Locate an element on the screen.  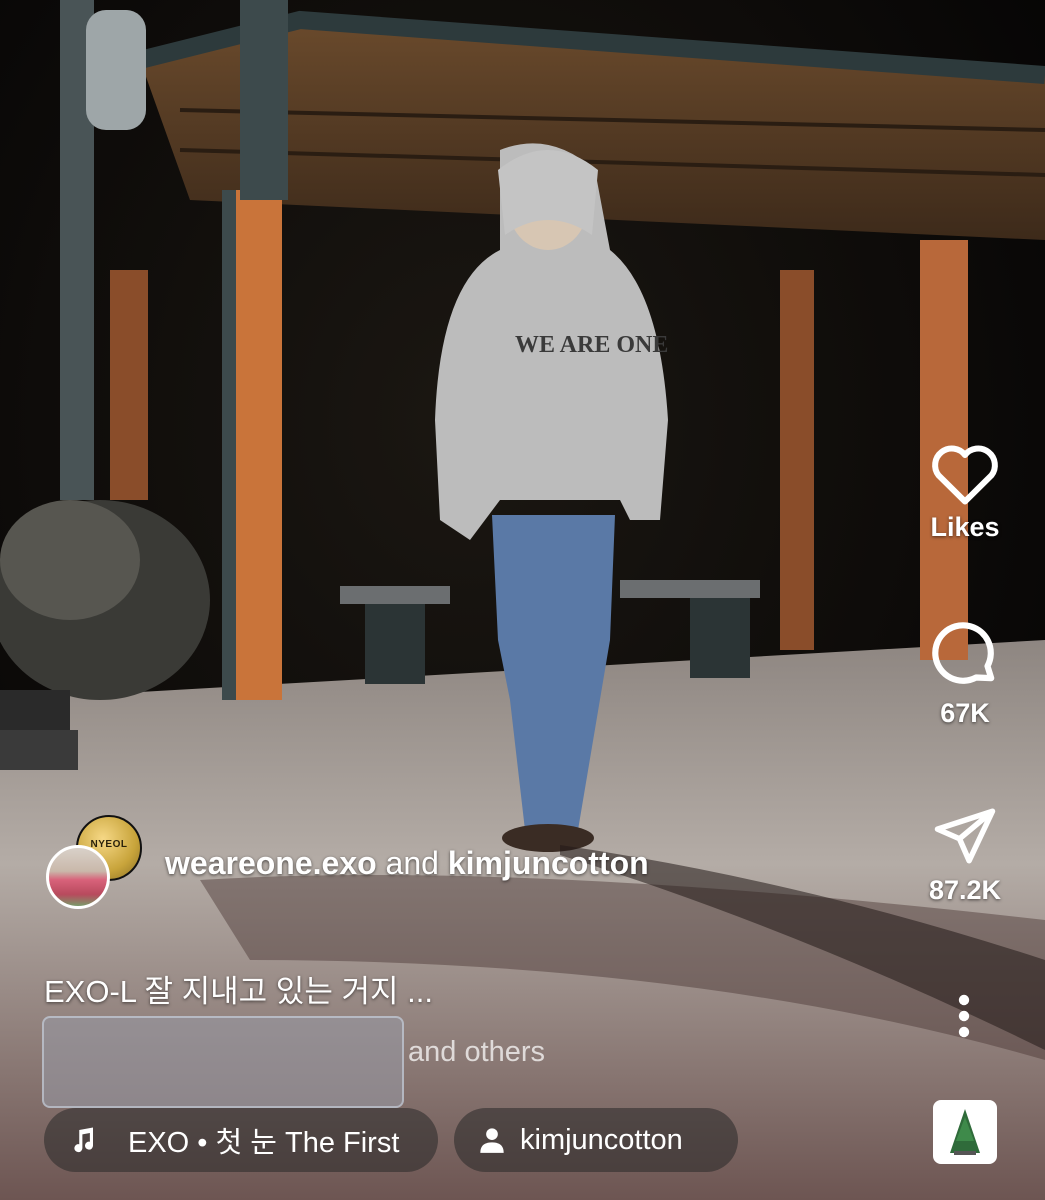
tagged-user-pill: kimjuncotton is located at coordinates (596, 1140).